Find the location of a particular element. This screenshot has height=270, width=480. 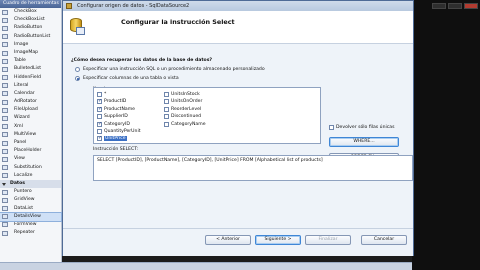

dialog-header: Configurar la instrucción Select is located at coordinates (238, 27).